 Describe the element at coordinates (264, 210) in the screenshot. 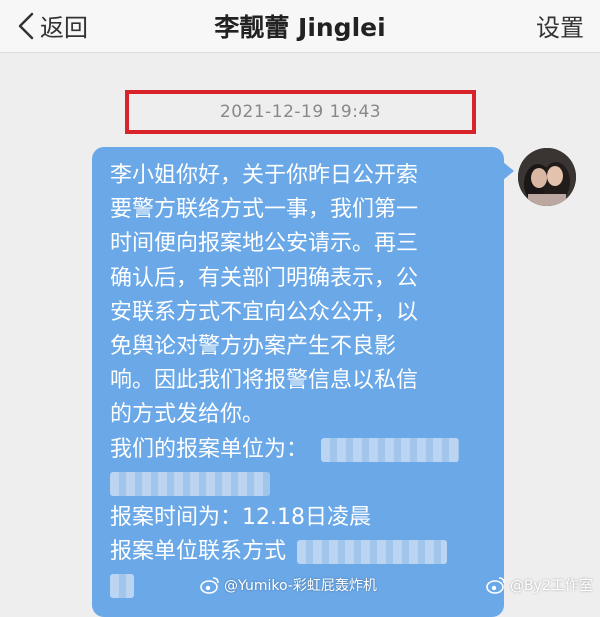

I see `message-line: 要警方联络方式一事，我们第一` at that location.